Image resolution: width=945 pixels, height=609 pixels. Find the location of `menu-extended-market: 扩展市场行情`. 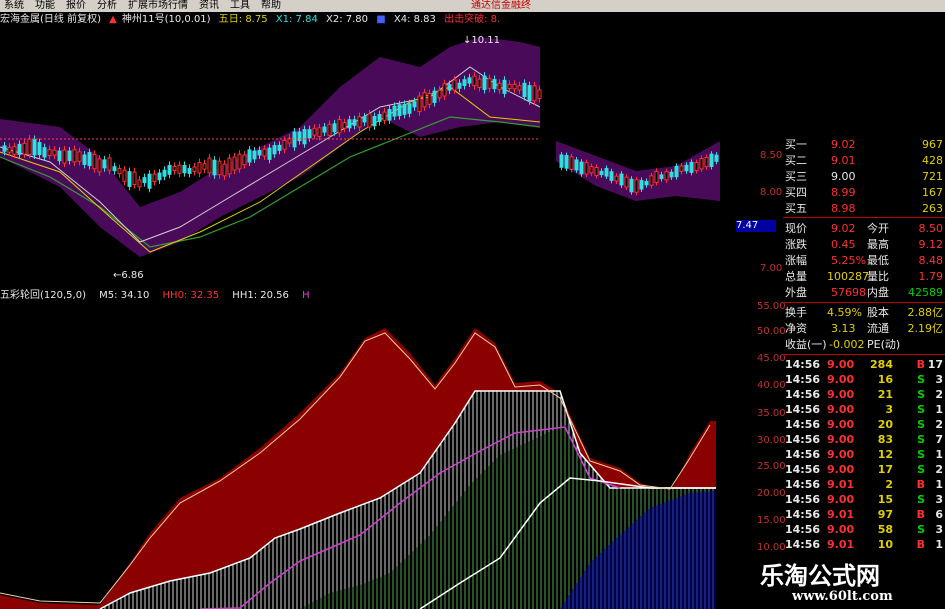

menu-extended-market: 扩展市场行情 is located at coordinates (159, 6).